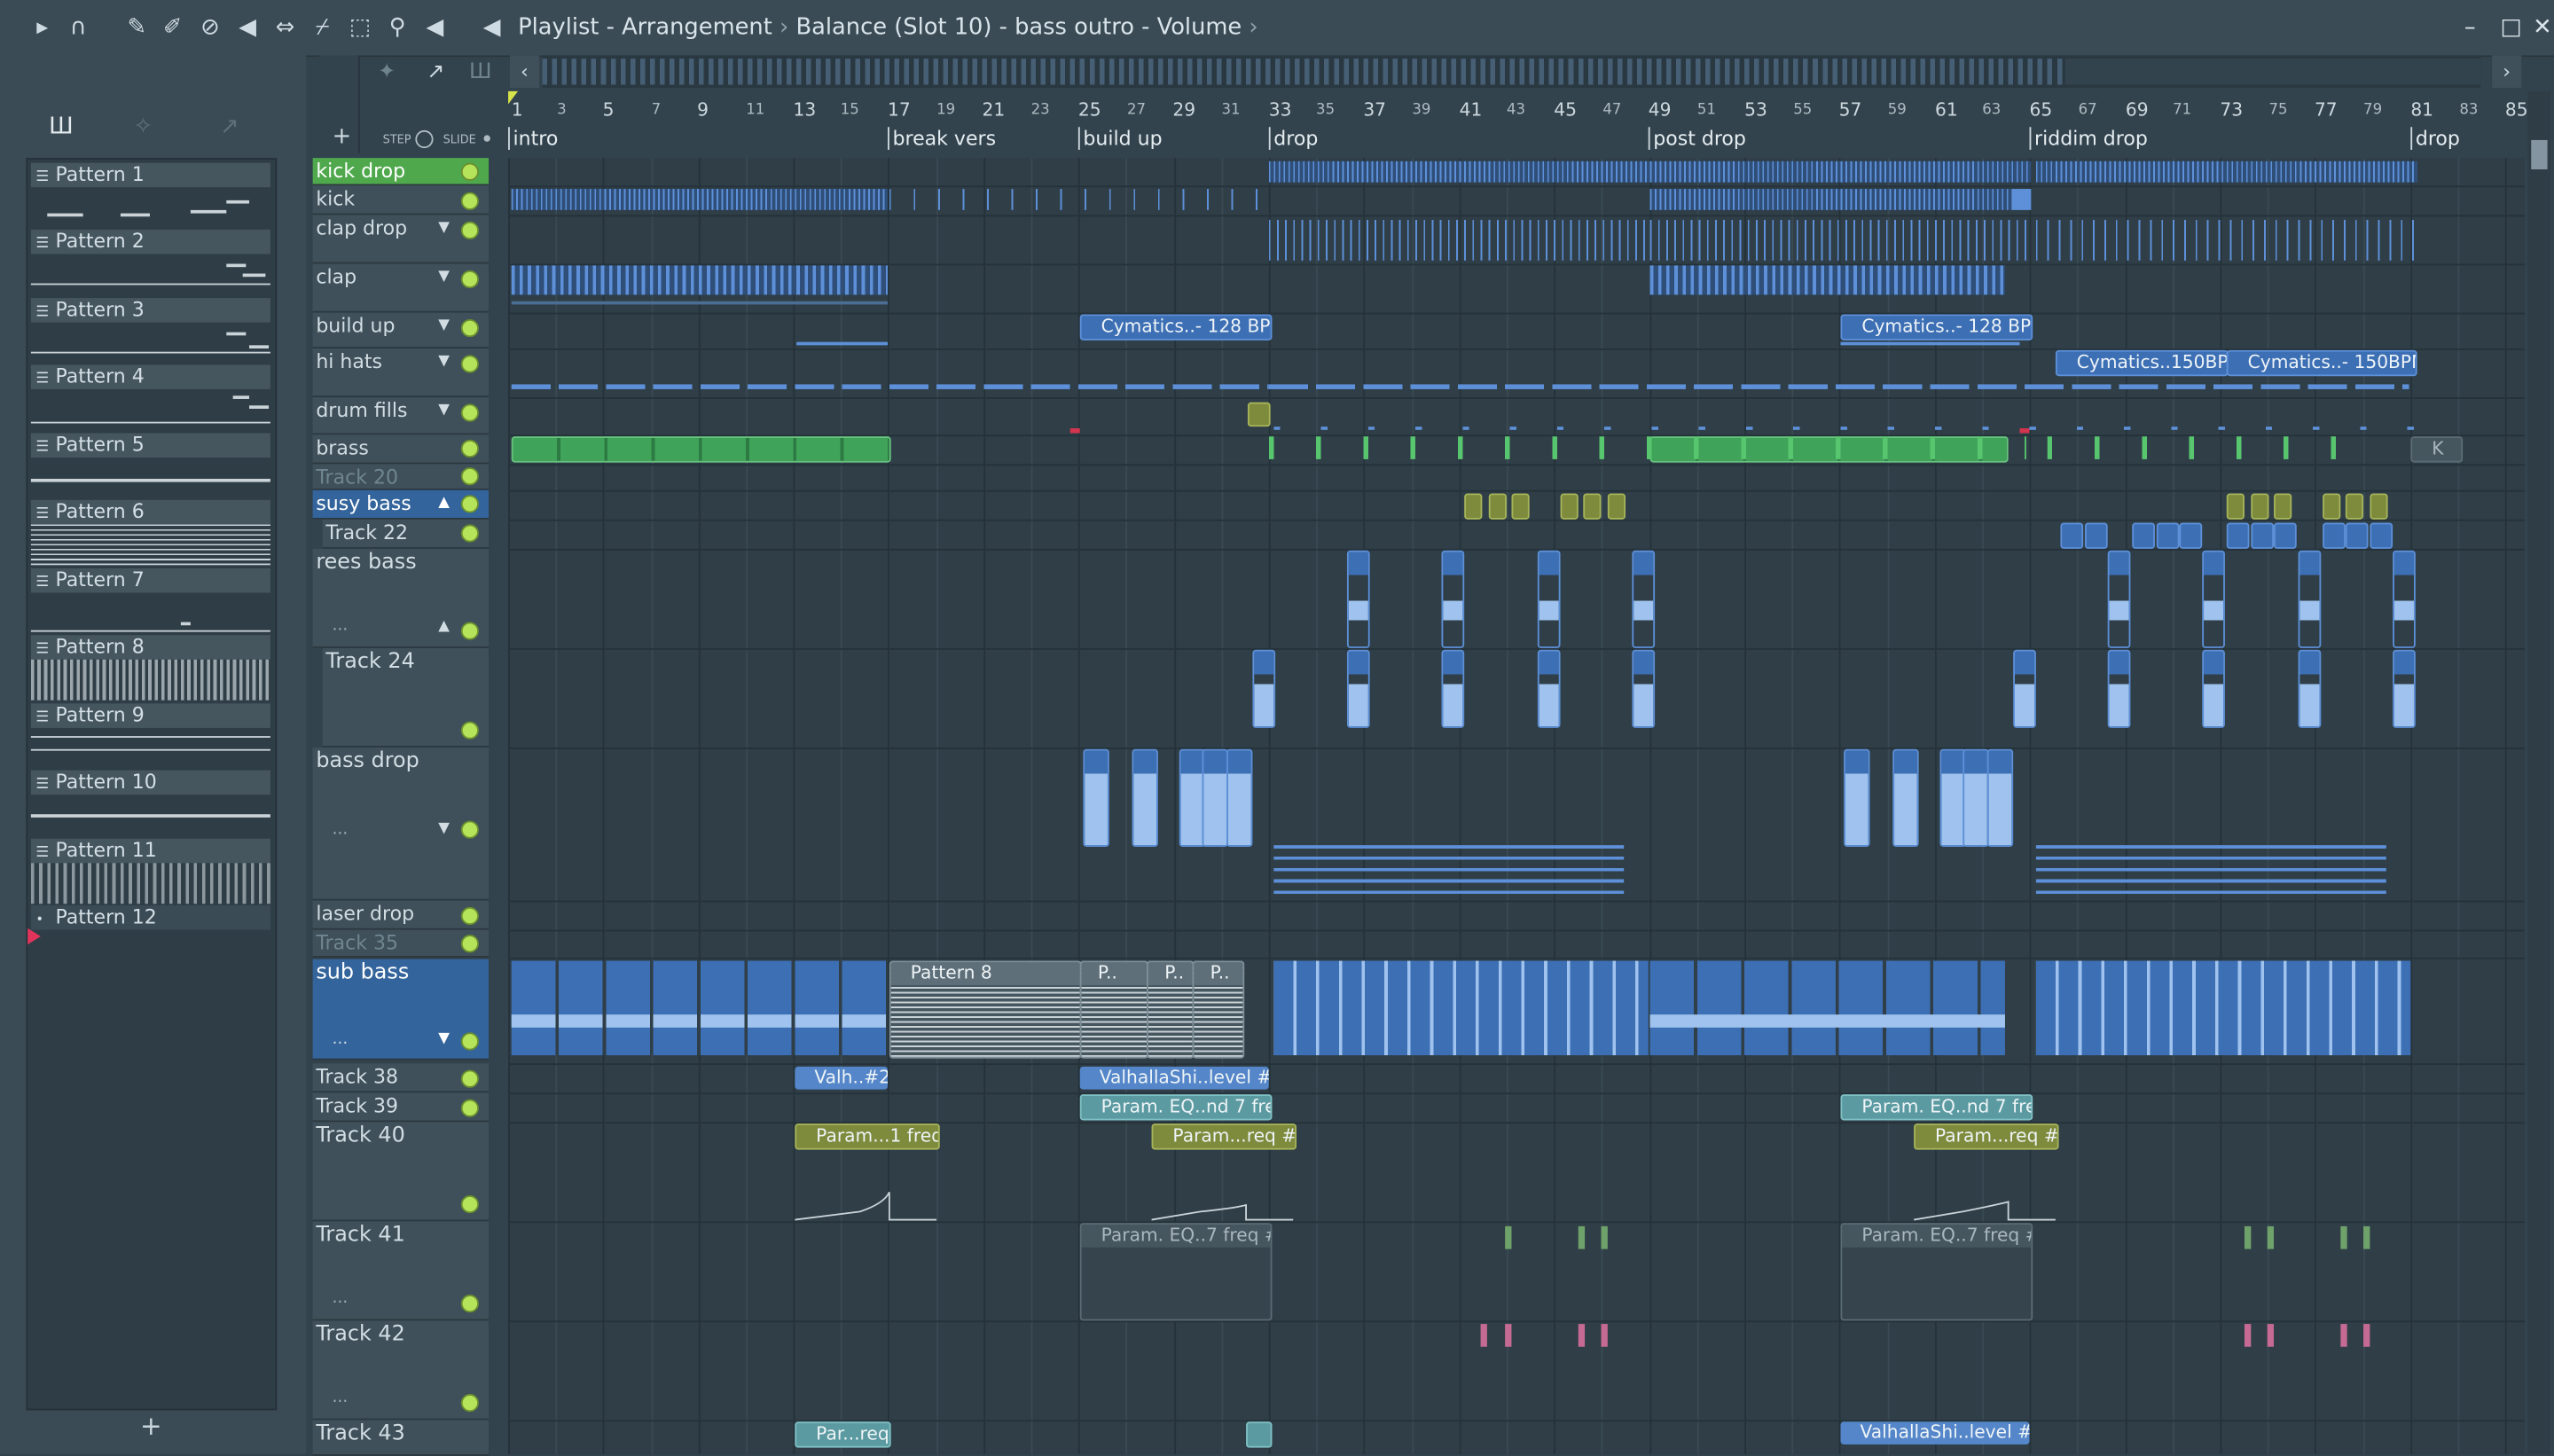 This screenshot has width=2554, height=1456. I want to click on play-icon: ▸, so click(42, 28).